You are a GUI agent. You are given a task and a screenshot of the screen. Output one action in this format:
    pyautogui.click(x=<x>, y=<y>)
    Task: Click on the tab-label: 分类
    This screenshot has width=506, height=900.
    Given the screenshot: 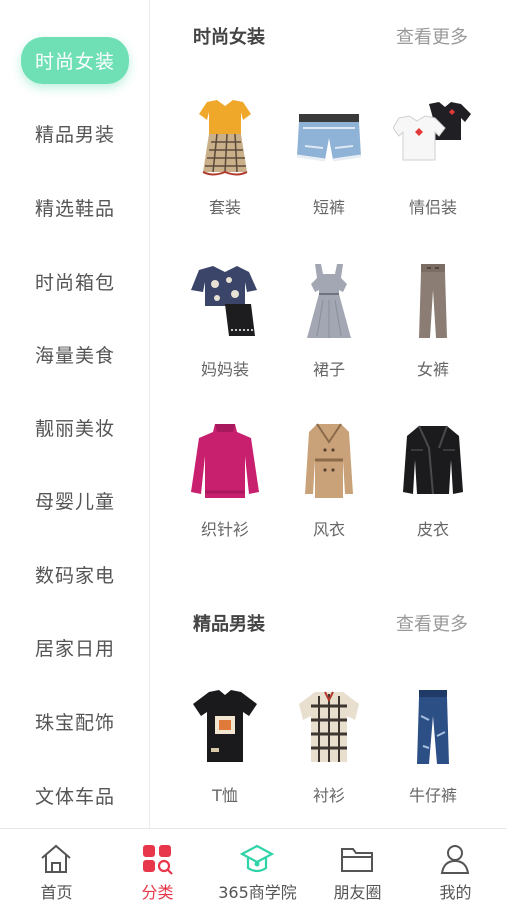 What is the action you would take?
    pyautogui.click(x=157, y=891)
    